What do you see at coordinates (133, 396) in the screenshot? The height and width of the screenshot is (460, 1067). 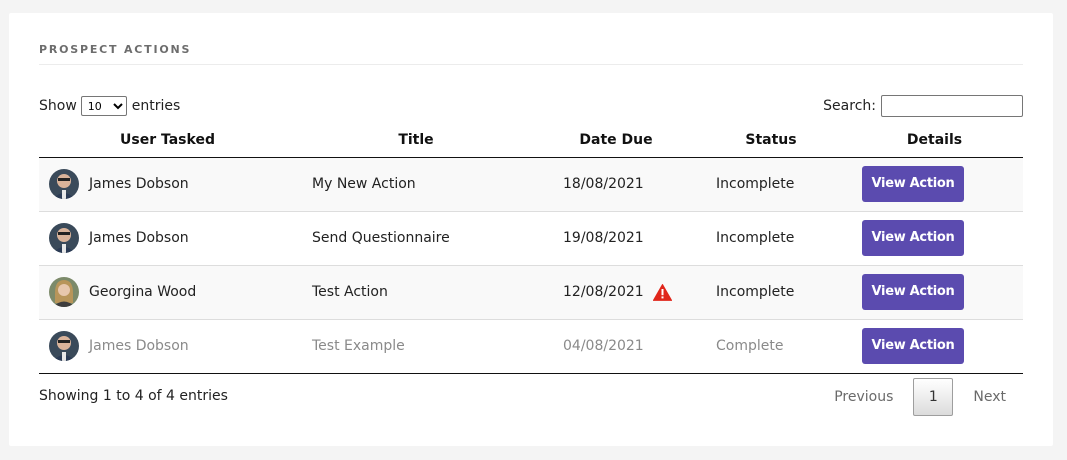 I see `table-info: Showing 1 to 4 of 4 entries` at bounding box center [133, 396].